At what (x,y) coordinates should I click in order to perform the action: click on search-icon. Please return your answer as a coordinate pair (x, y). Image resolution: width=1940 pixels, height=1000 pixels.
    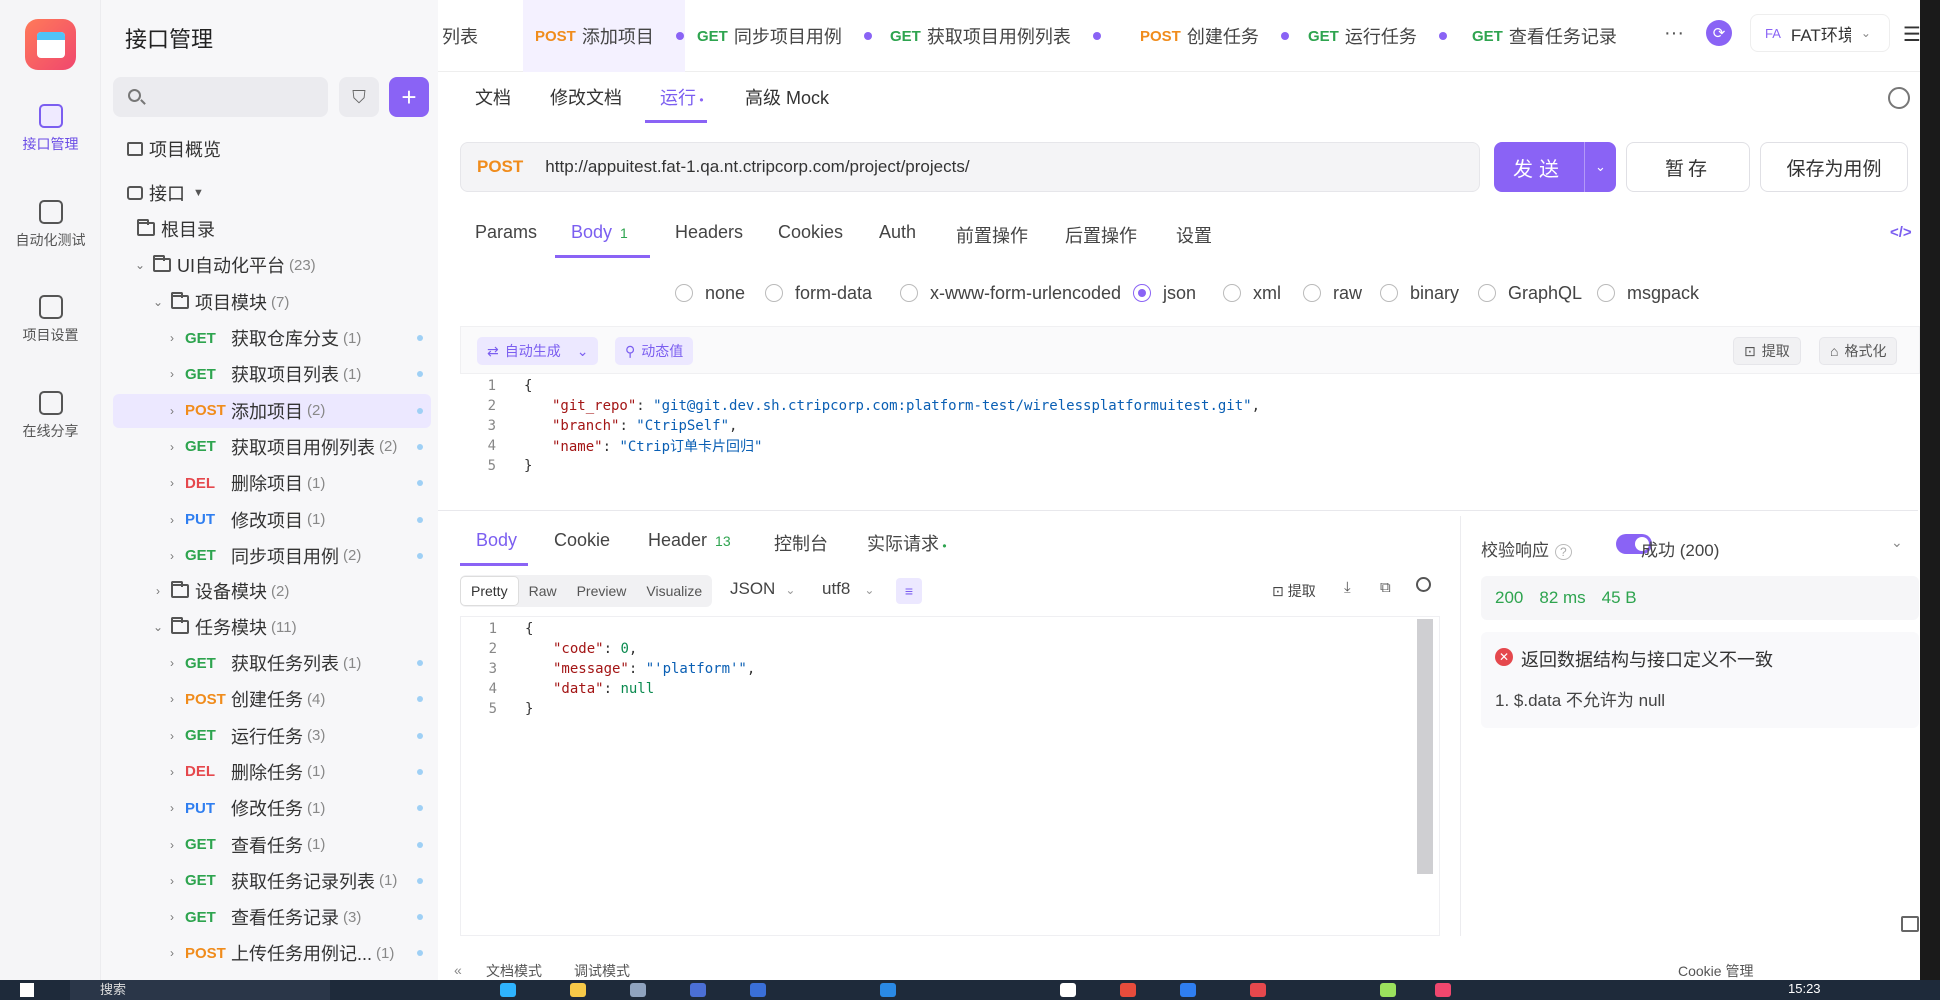
    Looking at the image, I should click on (1423, 584).